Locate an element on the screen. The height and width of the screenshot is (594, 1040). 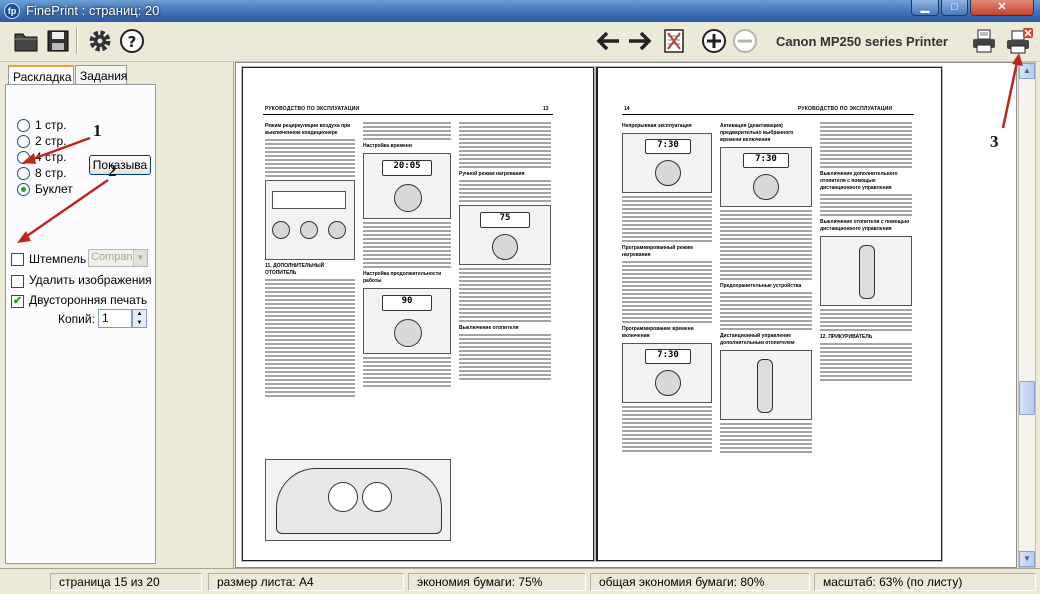
maximize-button: □ is located at coordinates (954, 8).